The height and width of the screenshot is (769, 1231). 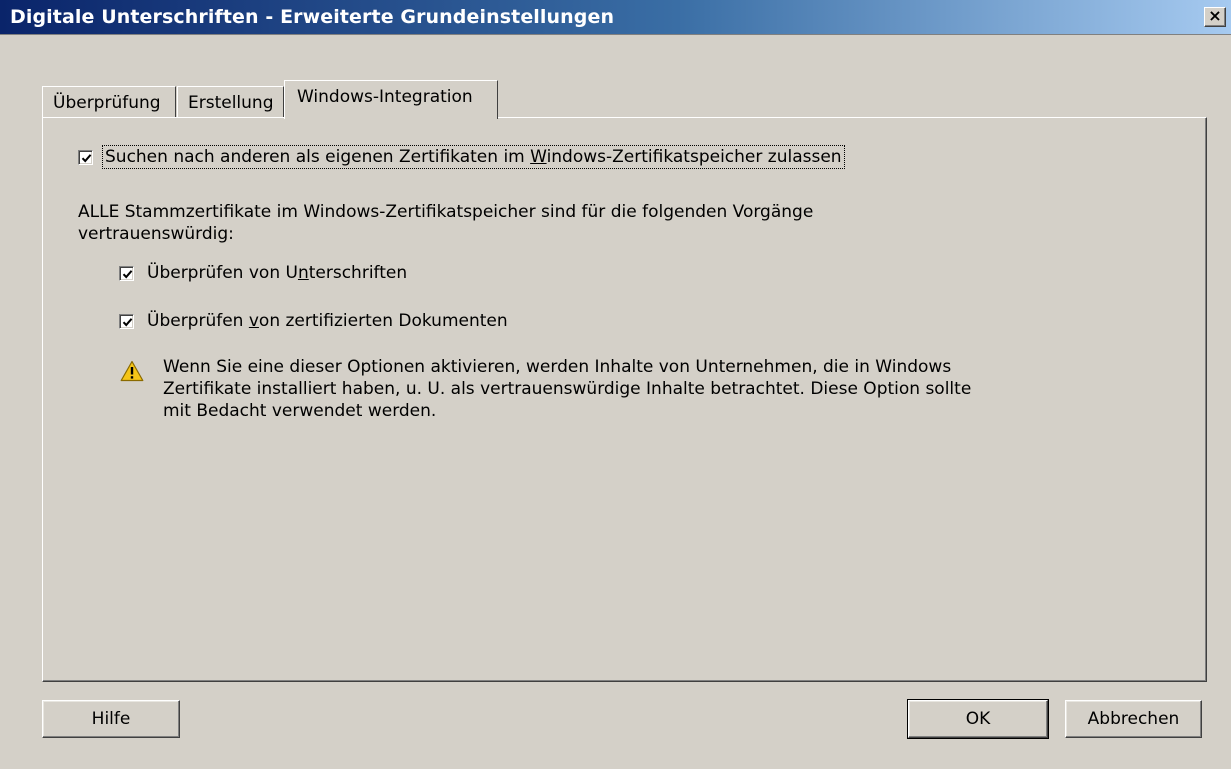 I want to click on close-button: ×, so click(x=1215, y=17).